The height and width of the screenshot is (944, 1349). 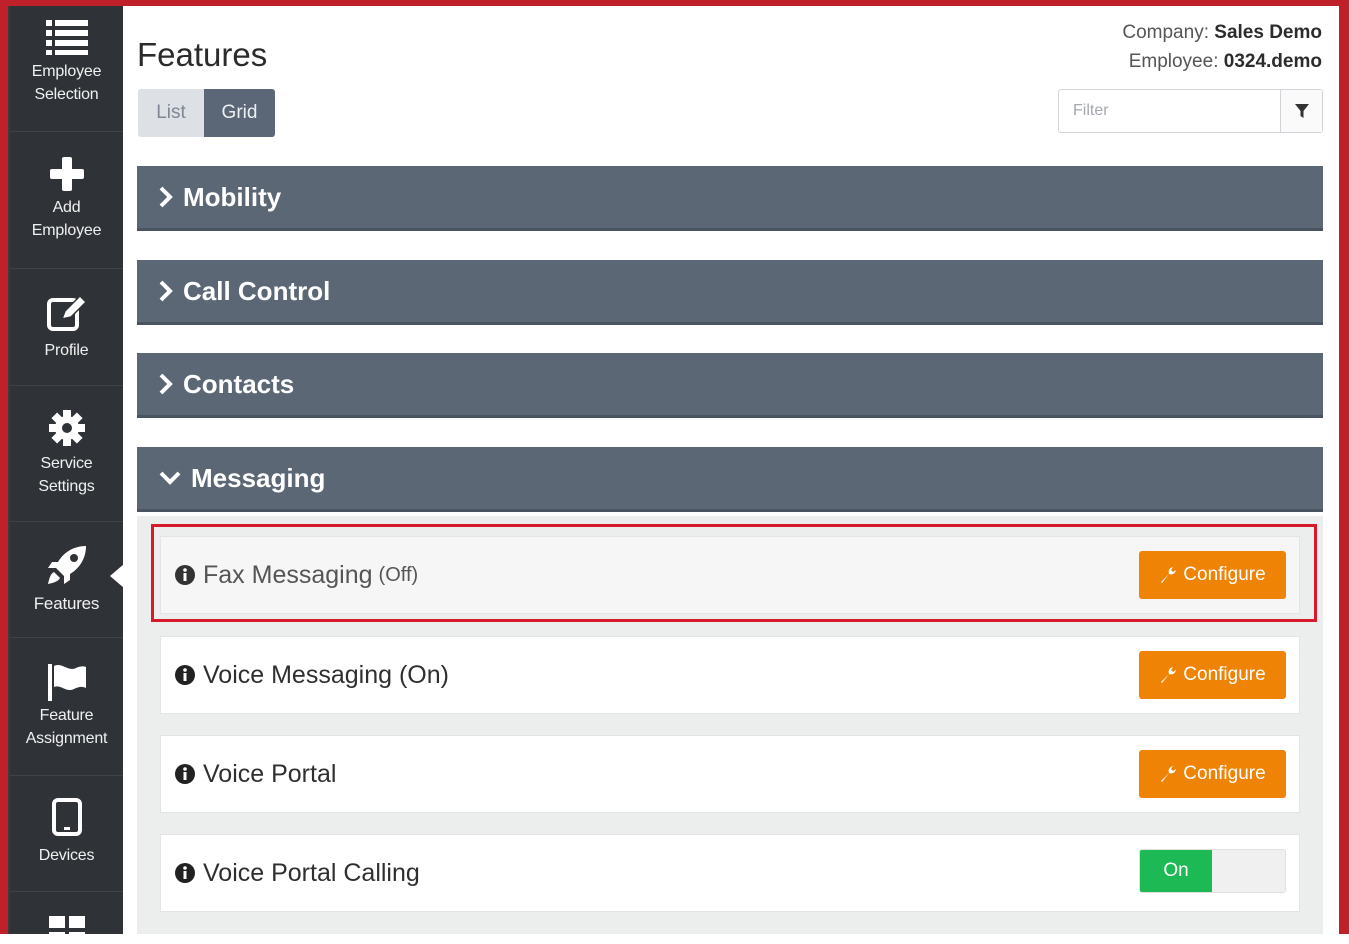 I want to click on employee-line: Employee: 0324.demo, so click(x=1222, y=61).